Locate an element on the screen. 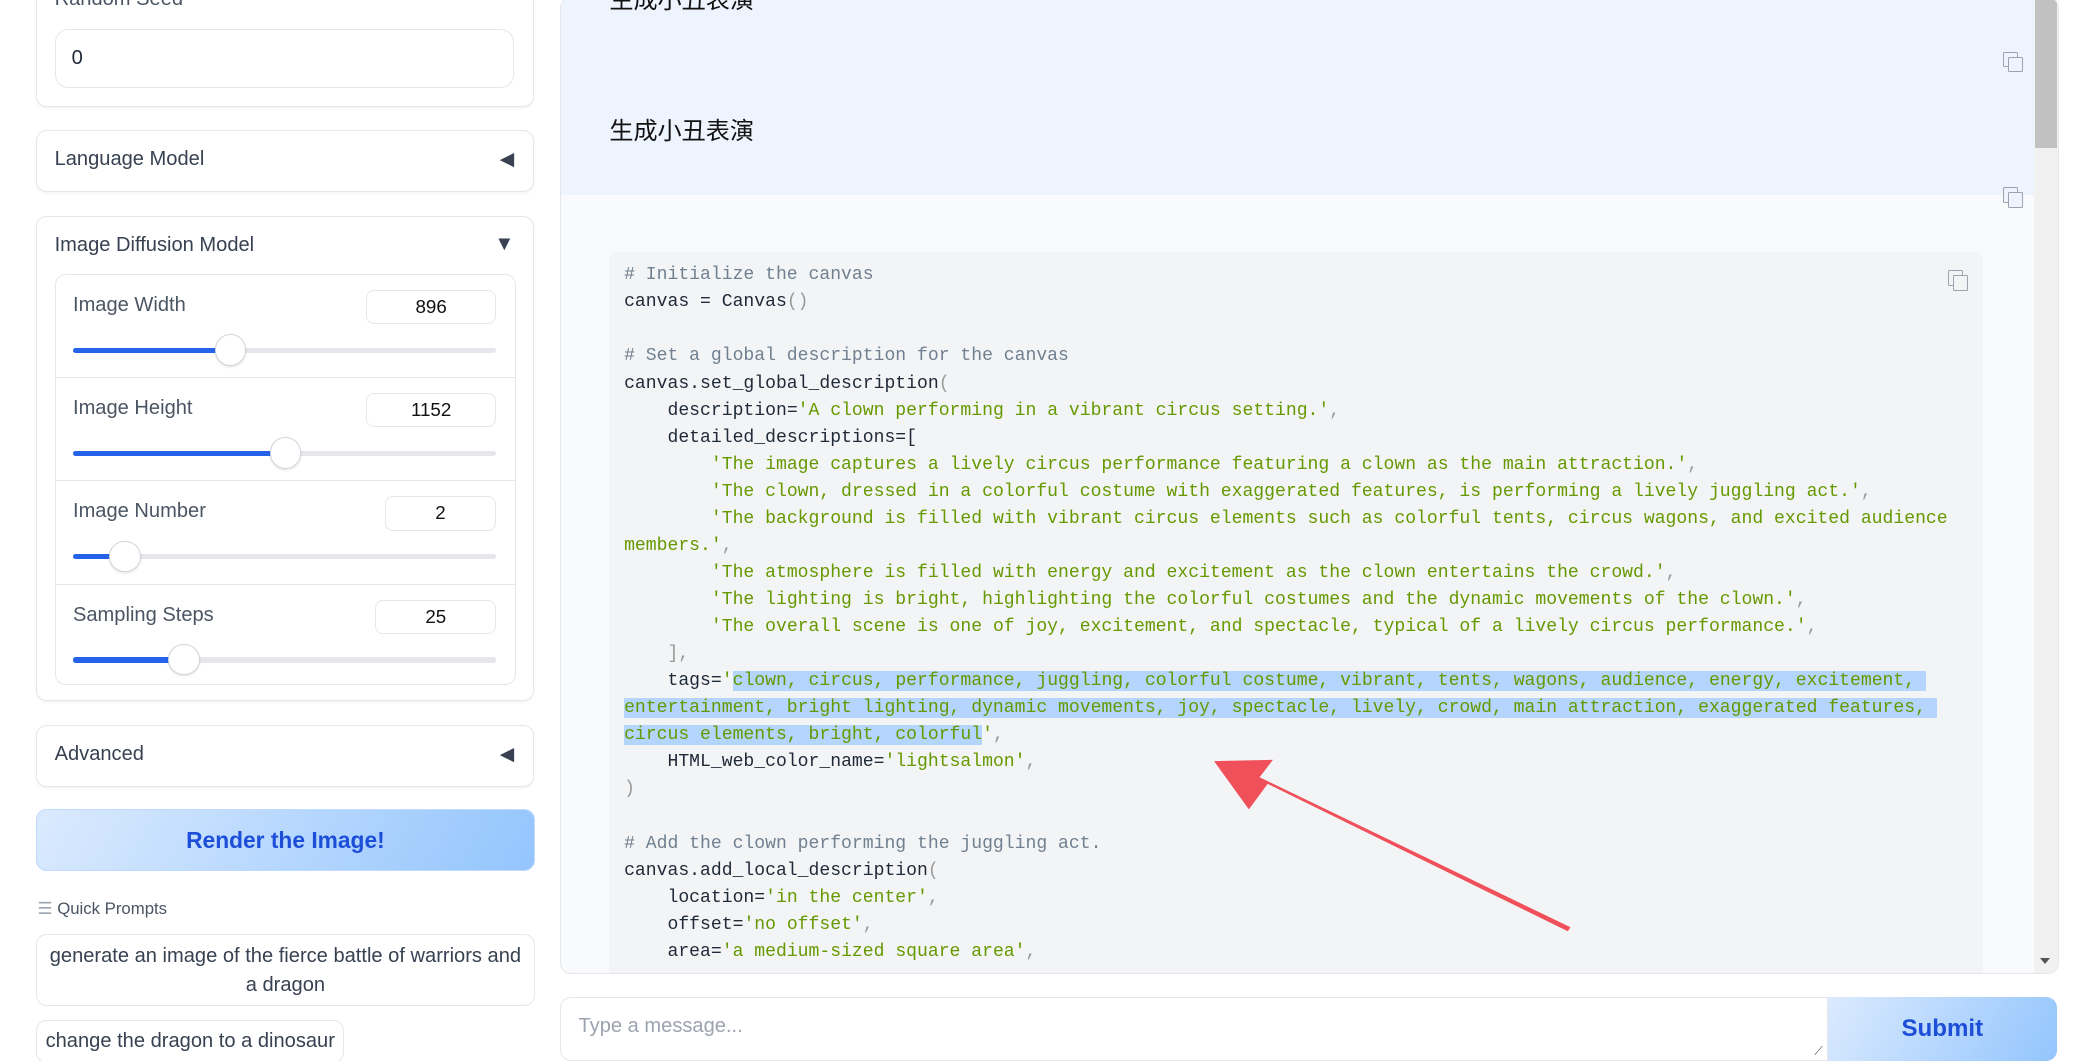 The image size is (2077, 1062). message-box: ⟋ is located at coordinates (1194, 1029).